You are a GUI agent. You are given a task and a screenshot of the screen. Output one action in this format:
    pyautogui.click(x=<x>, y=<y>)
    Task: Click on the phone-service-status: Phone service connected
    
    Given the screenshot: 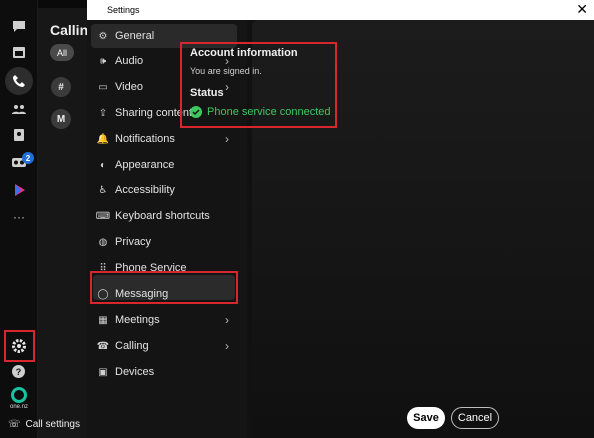 What is the action you would take?
    pyautogui.click(x=269, y=112)
    